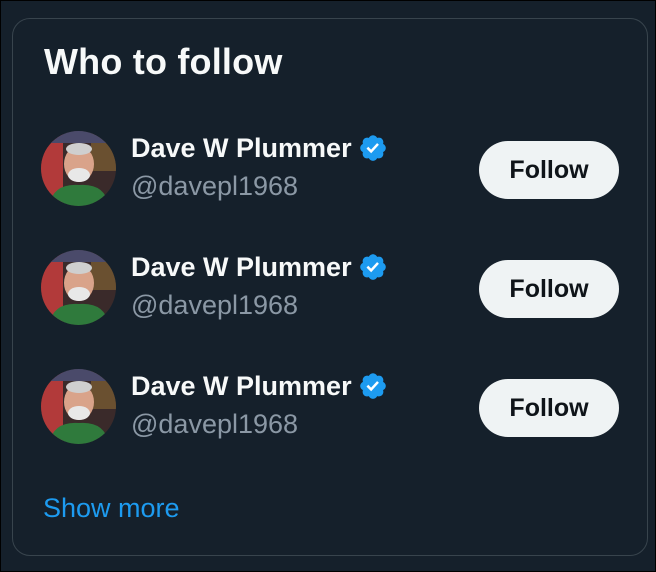 Image resolution: width=656 pixels, height=572 pixels. Describe the element at coordinates (111, 508) in the screenshot. I see `show-more-link: Show more` at that location.